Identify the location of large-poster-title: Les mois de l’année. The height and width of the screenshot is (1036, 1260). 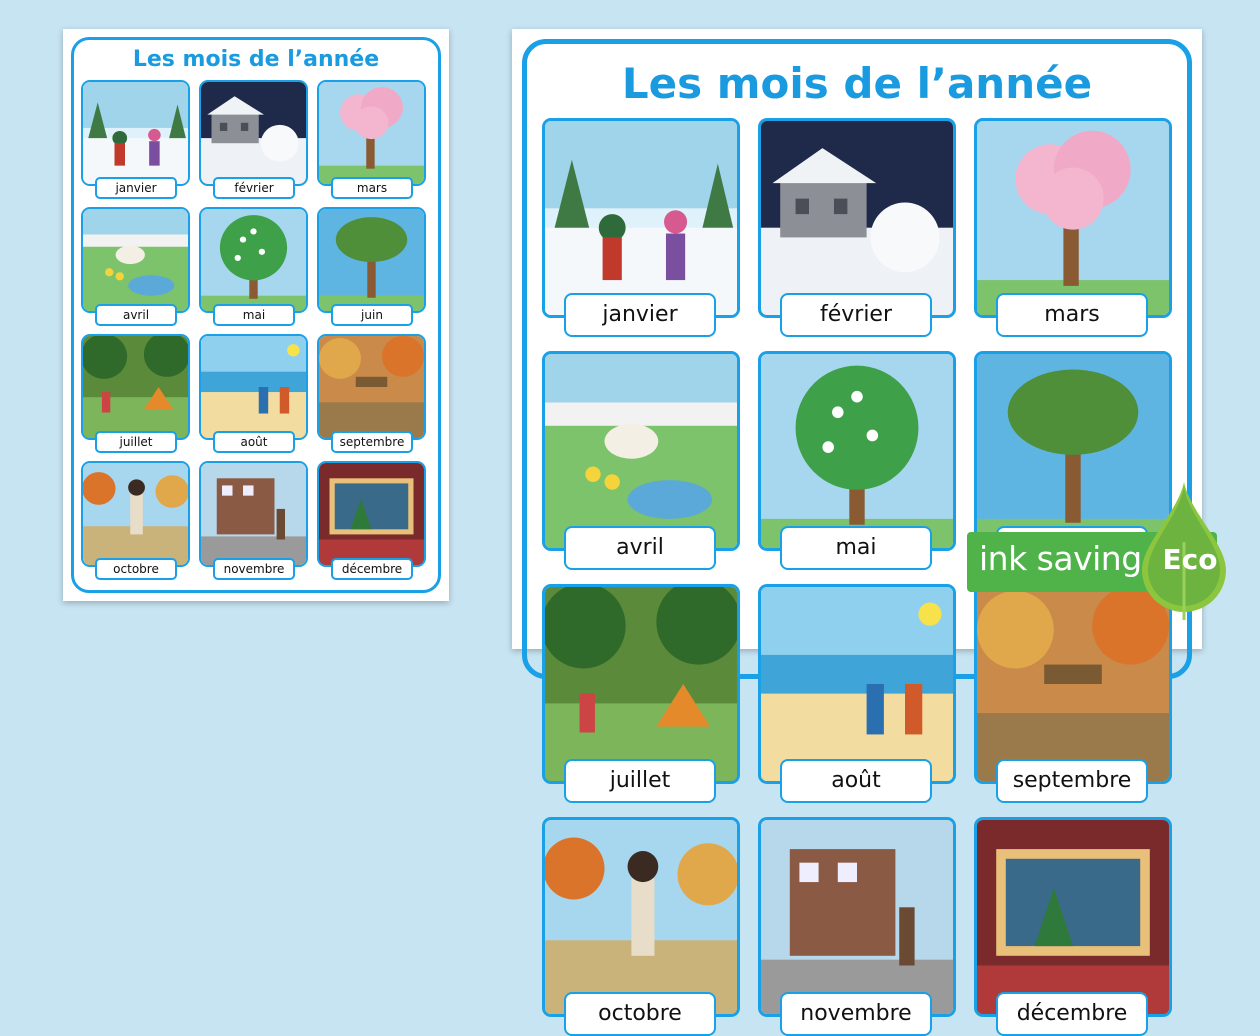
(857, 83).